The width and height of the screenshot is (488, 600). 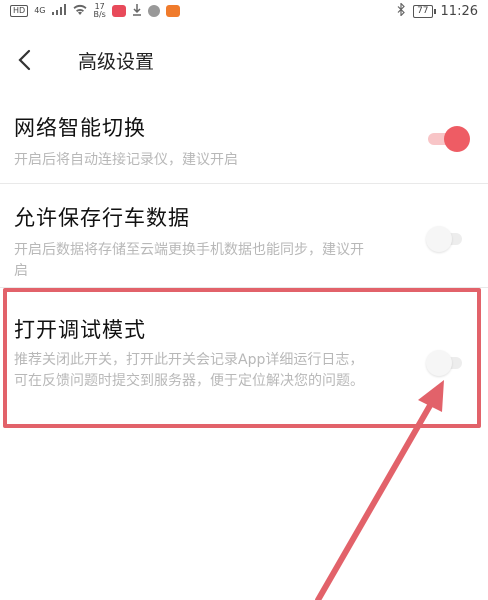 What do you see at coordinates (244, 60) in the screenshot?
I see `app-header: 高级设置` at bounding box center [244, 60].